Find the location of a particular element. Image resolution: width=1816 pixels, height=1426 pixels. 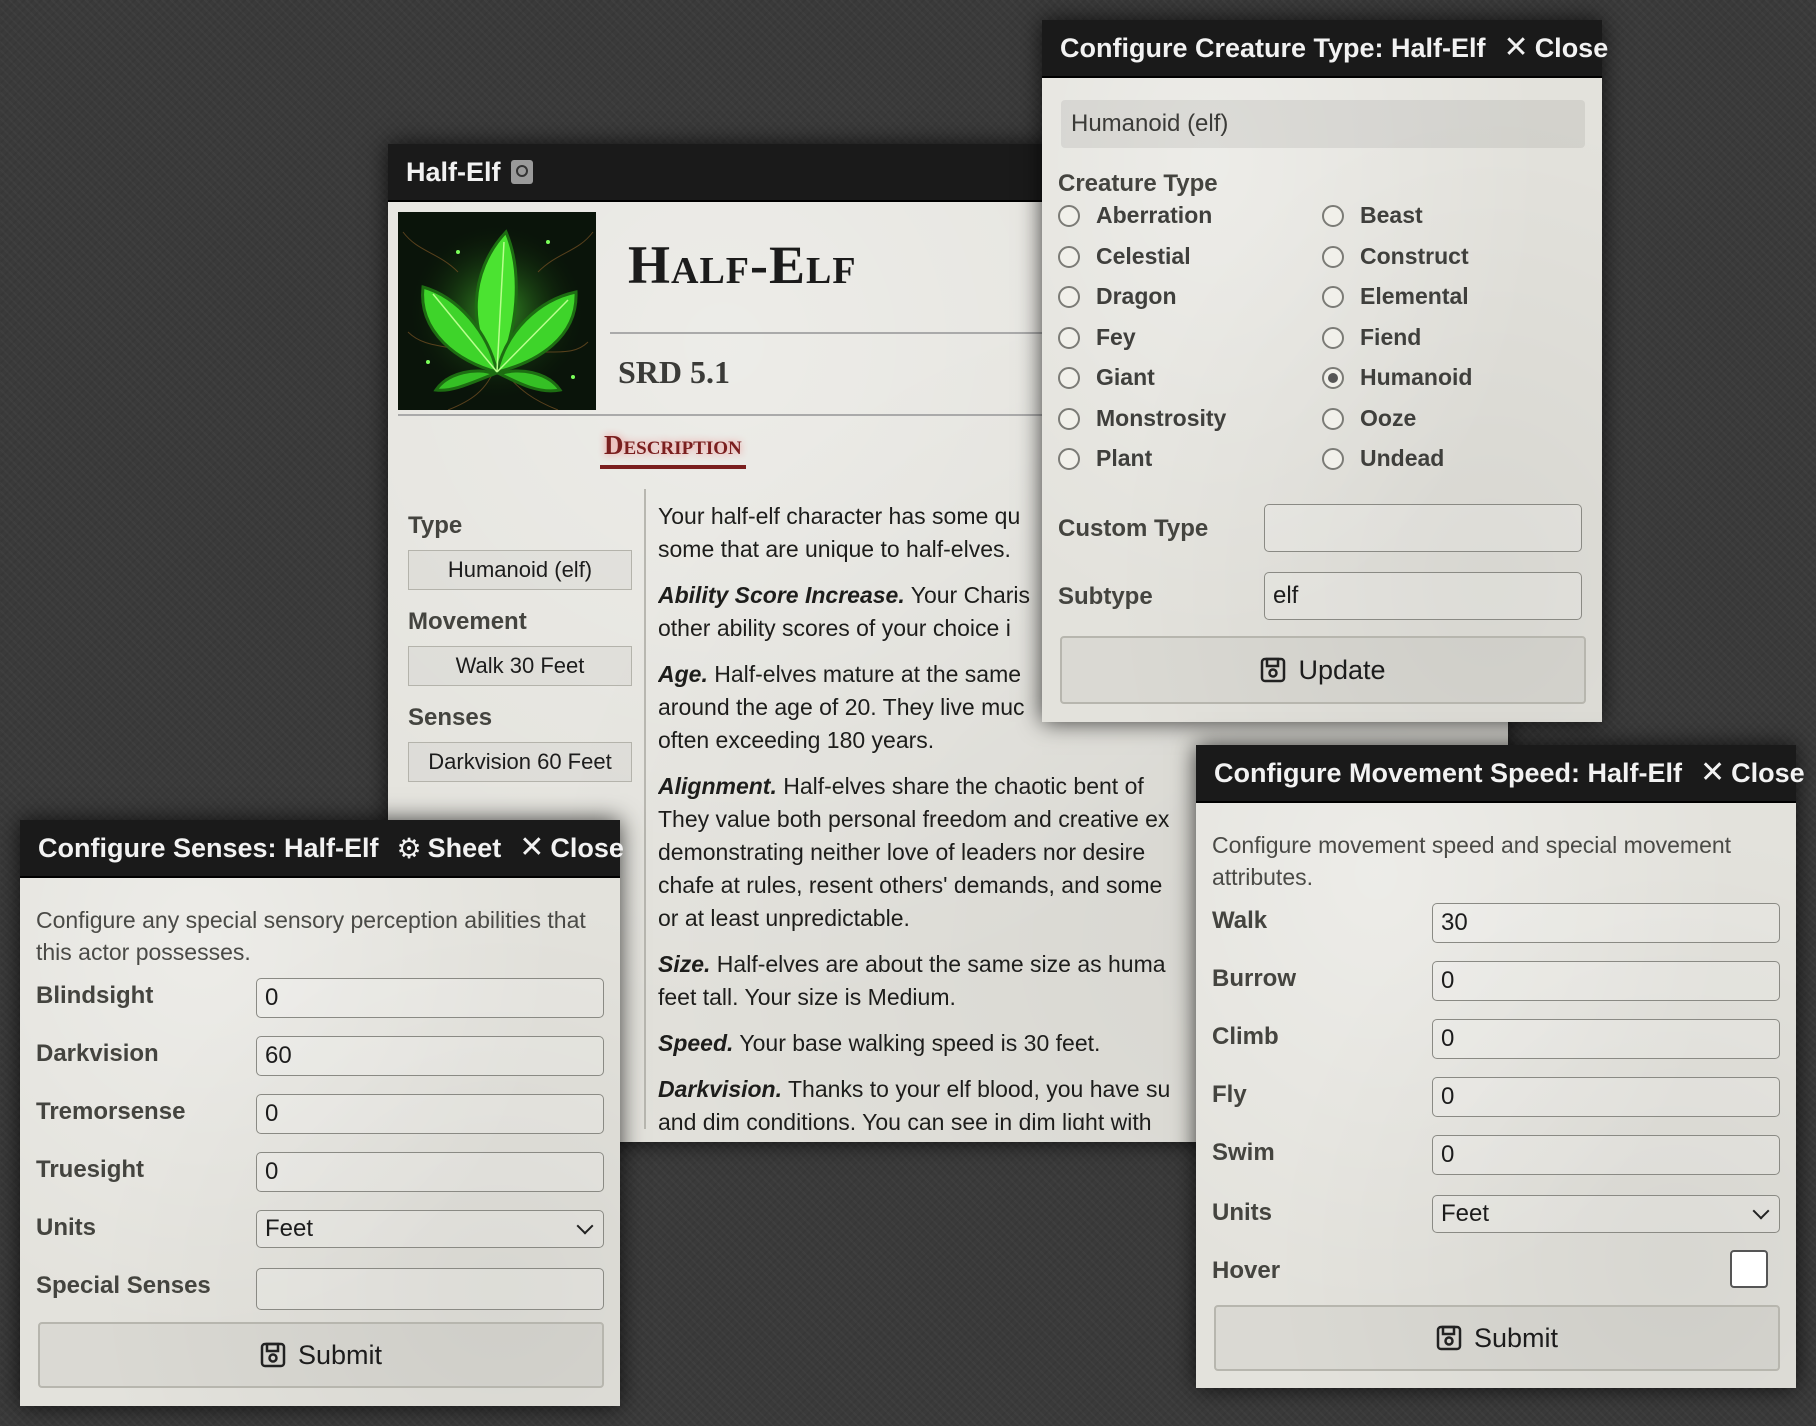

update-button: Update is located at coordinates (1323, 670).